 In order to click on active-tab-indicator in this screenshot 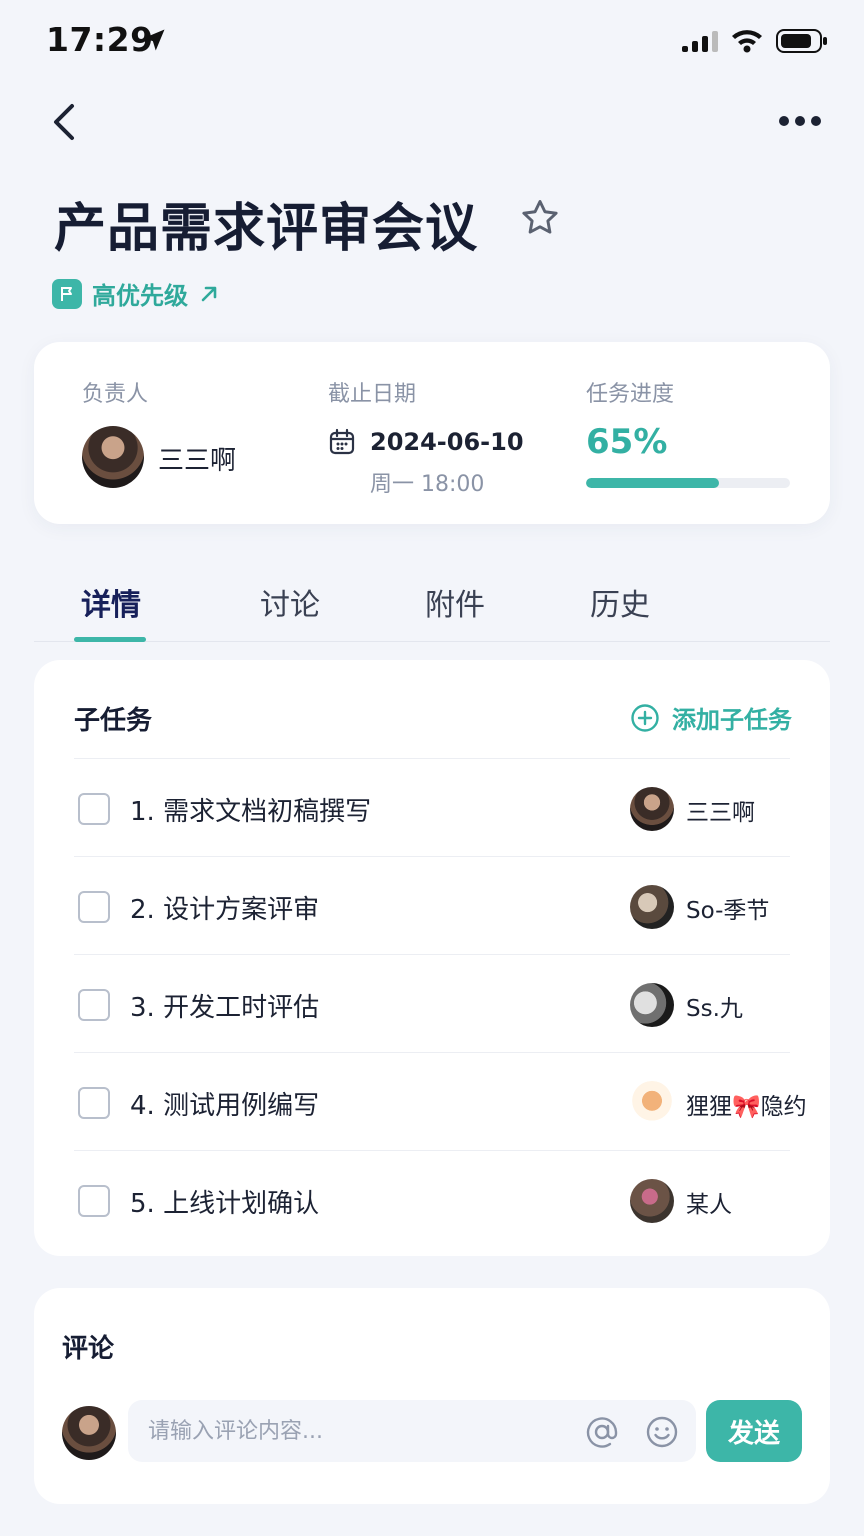, I will do `click(110, 639)`.